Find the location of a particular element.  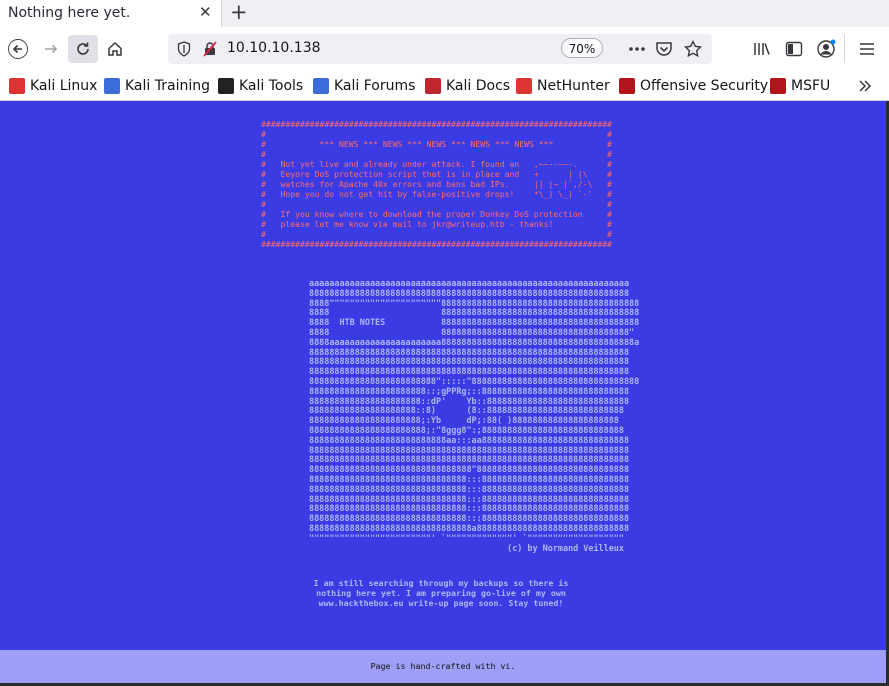

bookmarks-overflow-icon is located at coordinates (865, 86).